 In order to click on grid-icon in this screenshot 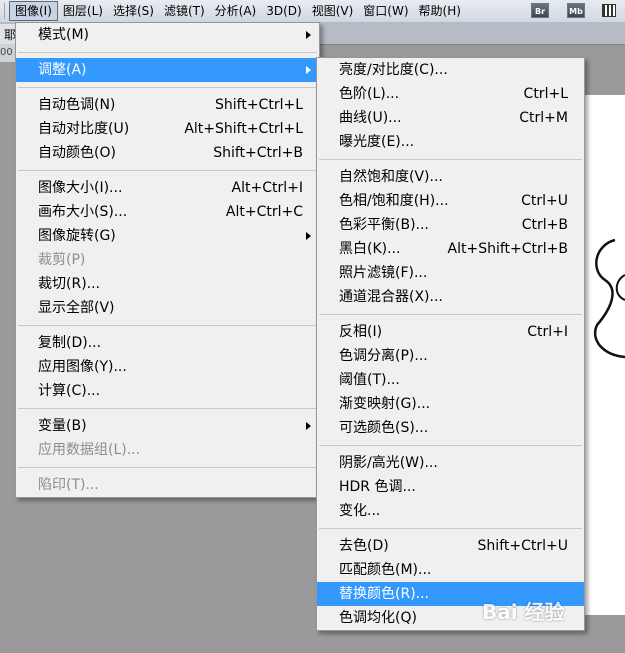, I will do `click(609, 10)`.